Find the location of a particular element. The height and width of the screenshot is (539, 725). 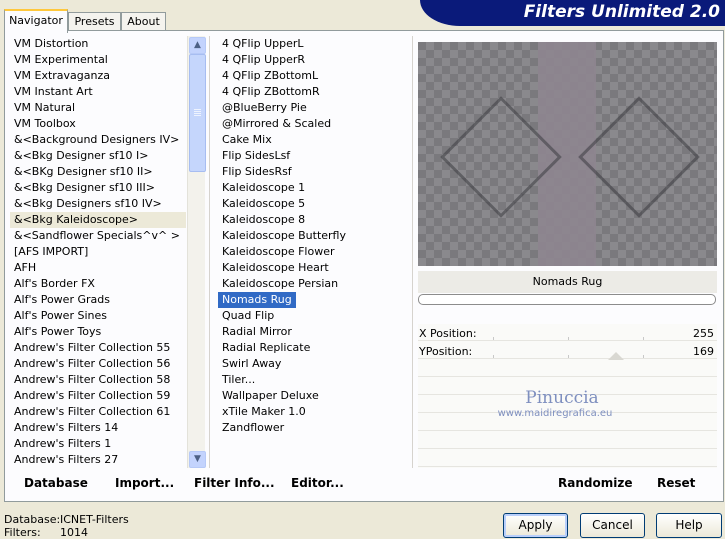

category-item: &<Bkg Designers sf10 IV> is located at coordinates (98, 204).